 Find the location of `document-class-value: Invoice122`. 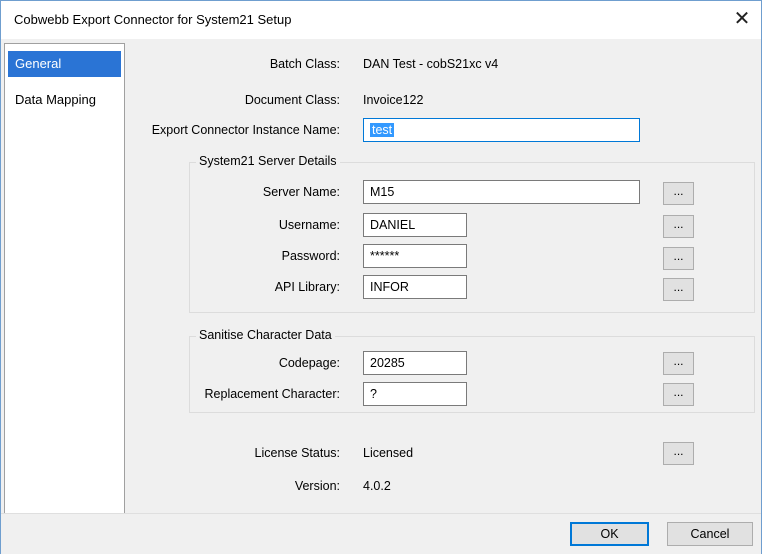

document-class-value: Invoice122 is located at coordinates (393, 100).